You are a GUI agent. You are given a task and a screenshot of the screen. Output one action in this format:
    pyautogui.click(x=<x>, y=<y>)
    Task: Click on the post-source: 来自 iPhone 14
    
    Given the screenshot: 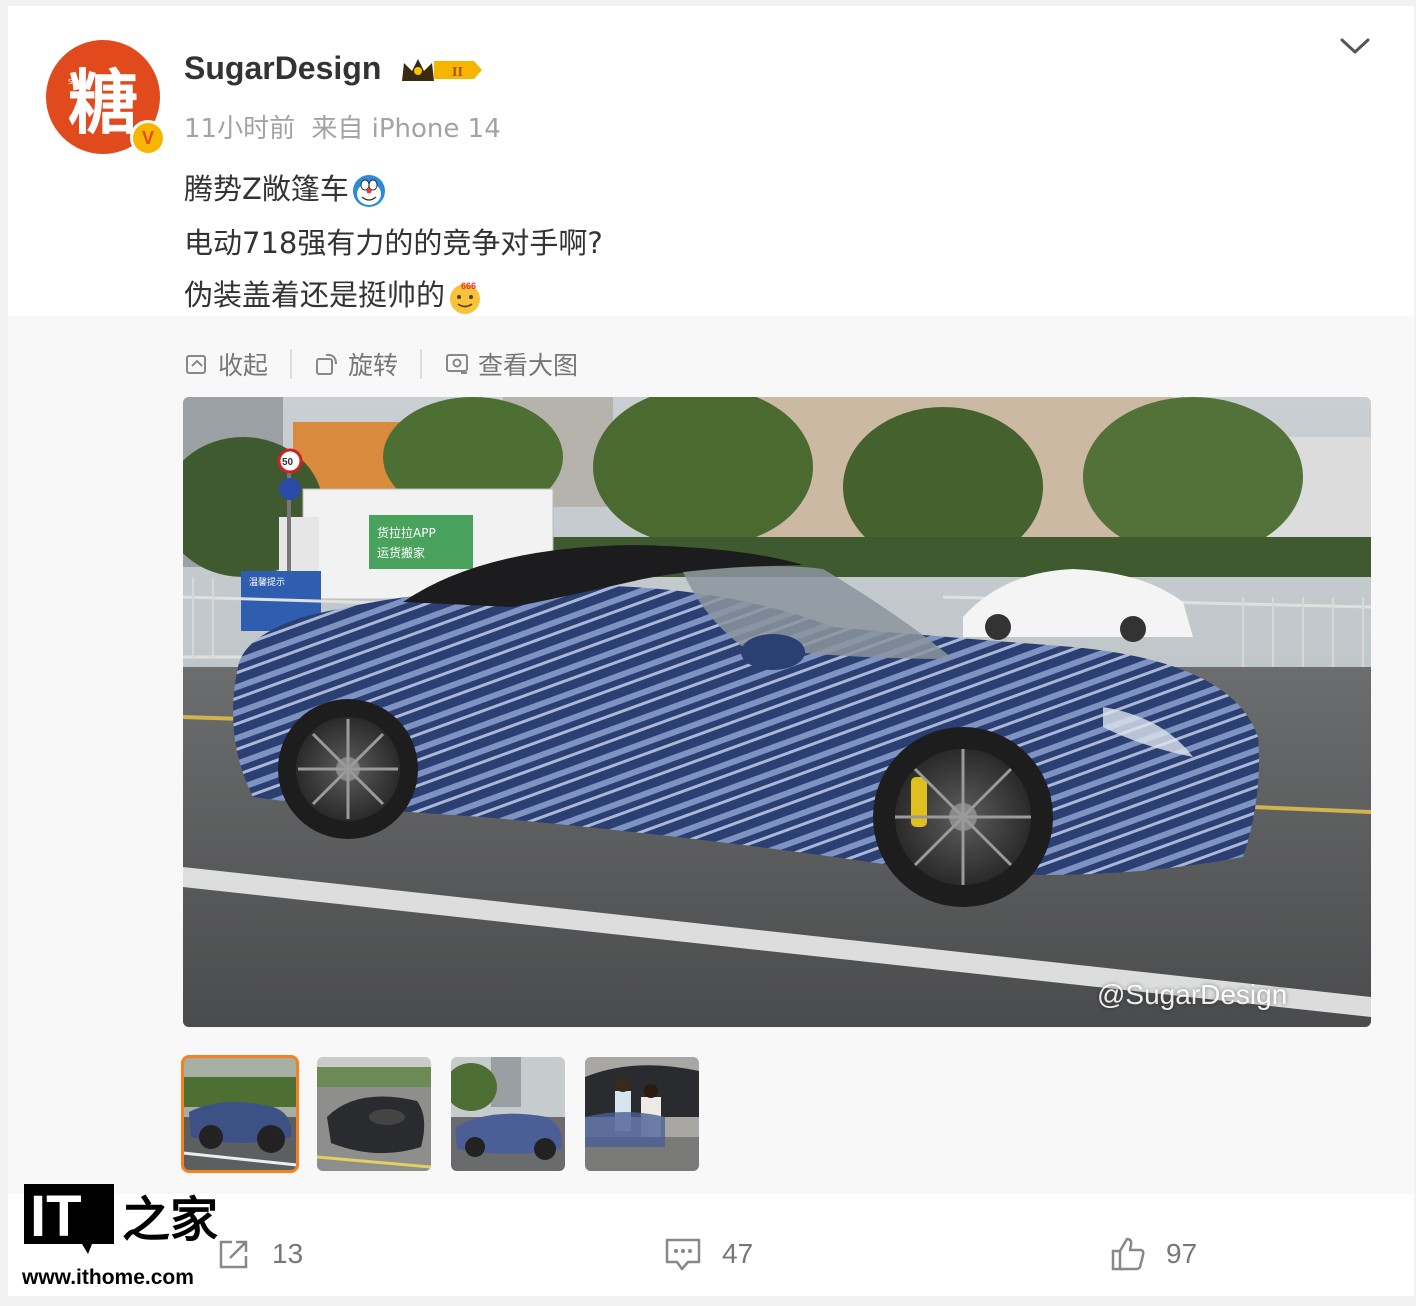 What is the action you would take?
    pyautogui.click(x=406, y=129)
    